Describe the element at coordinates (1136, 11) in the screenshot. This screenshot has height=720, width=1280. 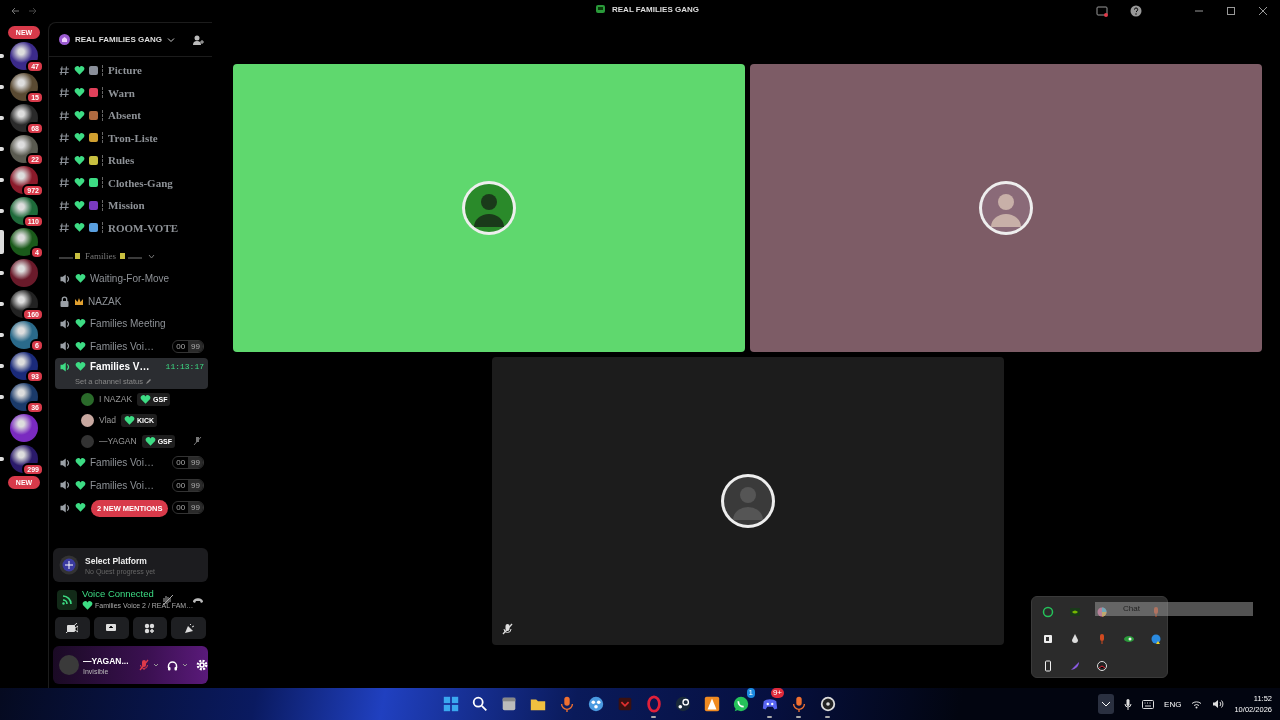
I see `help-icon` at that location.